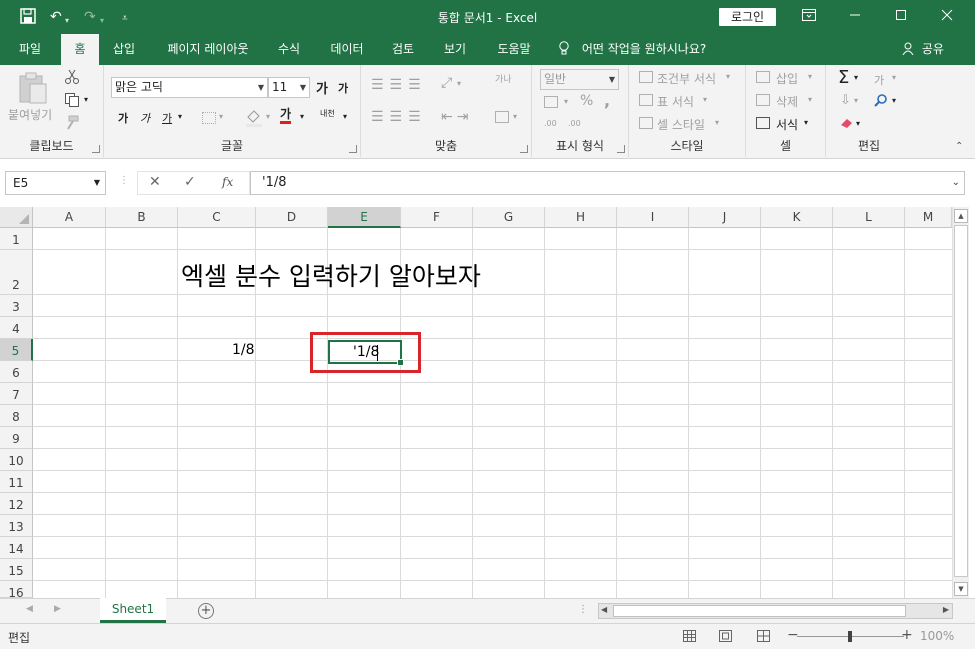  I want to click on row-header-12: 12, so click(16, 504).